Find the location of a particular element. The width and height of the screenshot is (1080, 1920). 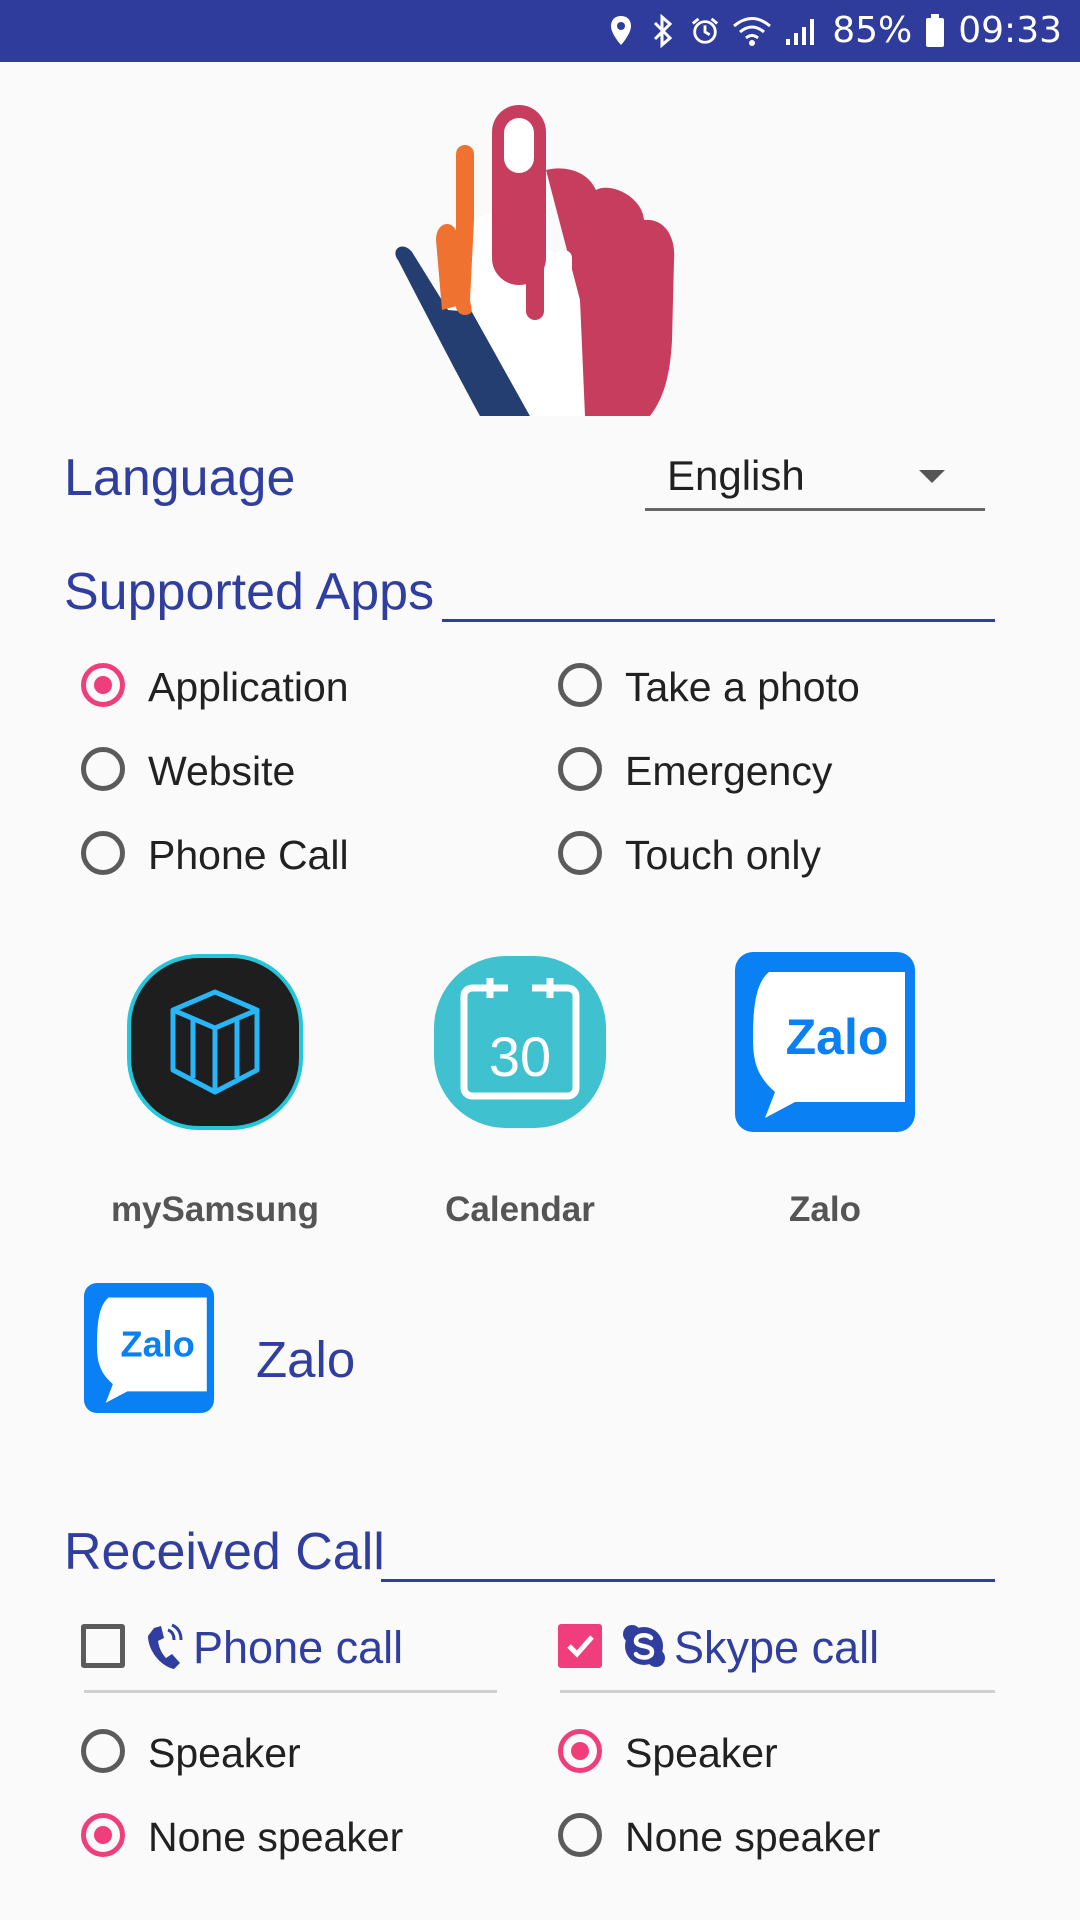

option-label-take-a-photo: Take a photo is located at coordinates (742, 687).